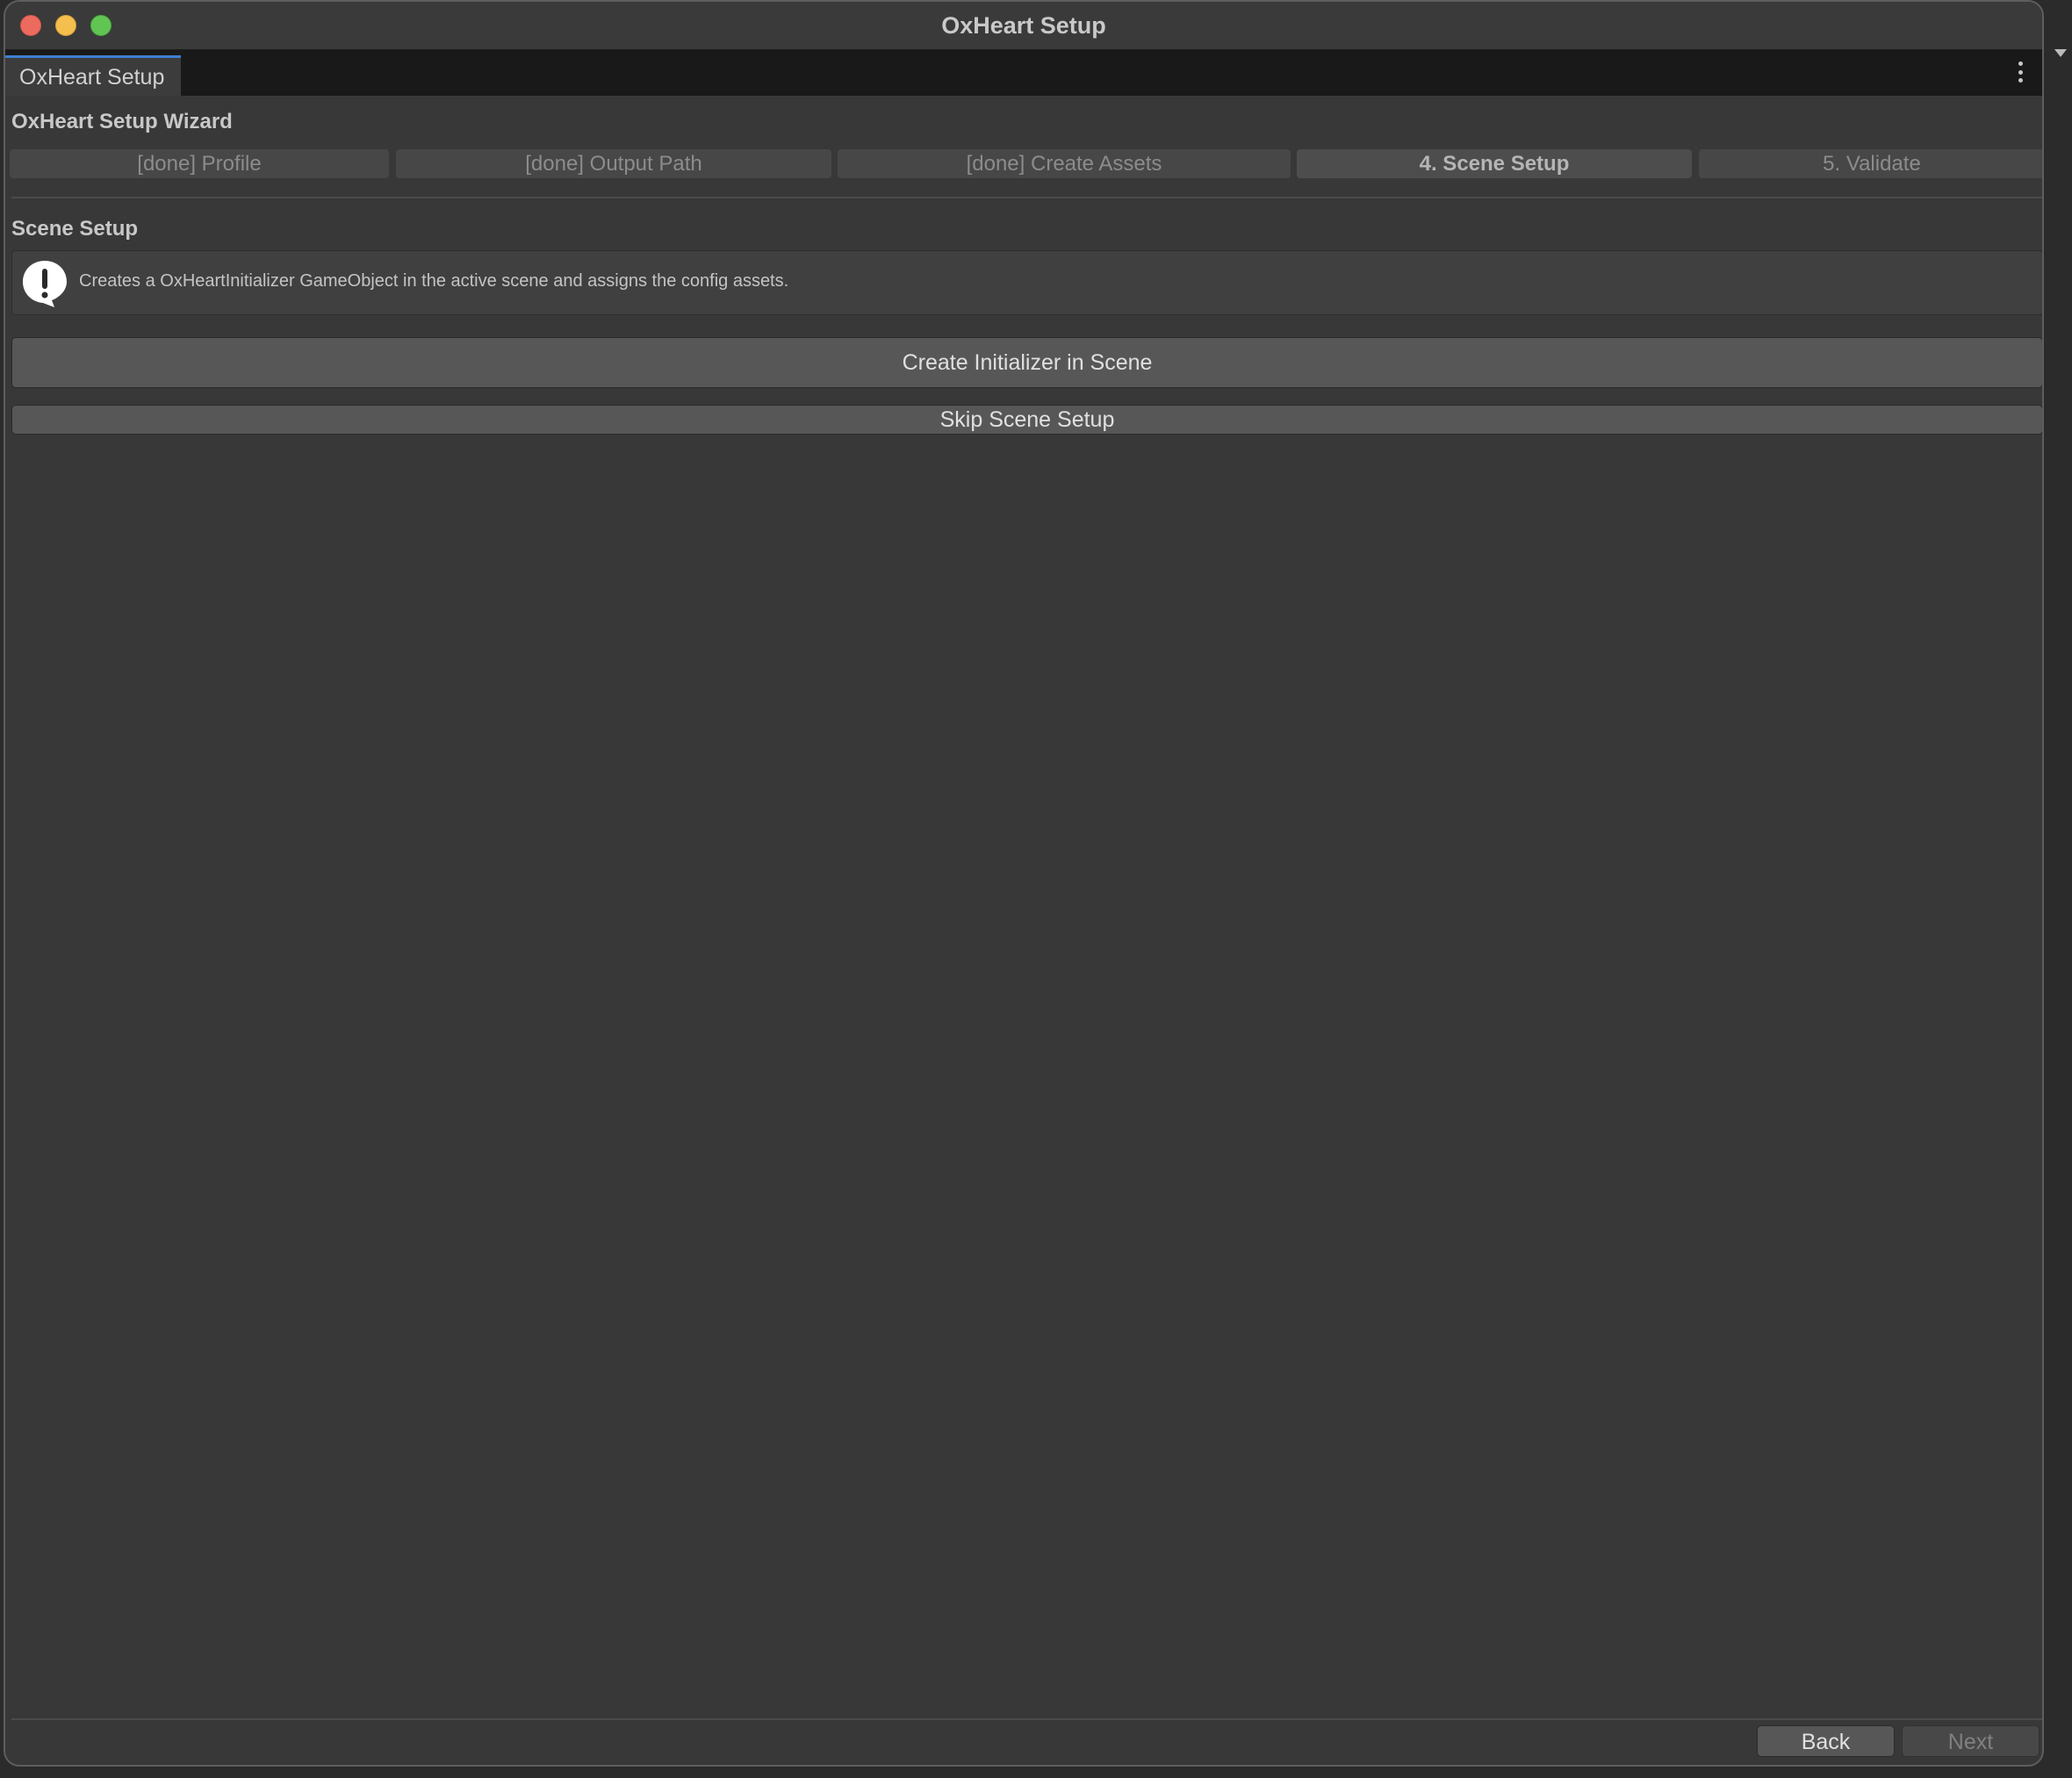 This screenshot has width=2072, height=1778. I want to click on back-button: Back, so click(1826, 1741).